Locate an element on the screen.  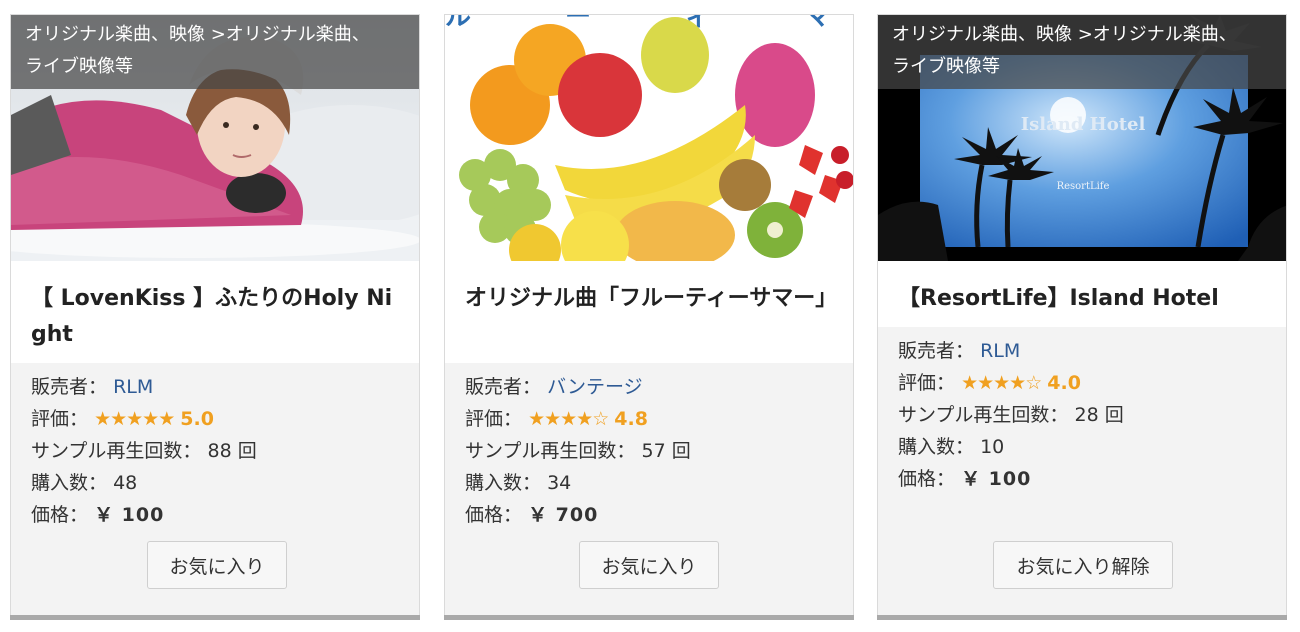
banner-text-fragment: ル is located at coordinates (458, 23).